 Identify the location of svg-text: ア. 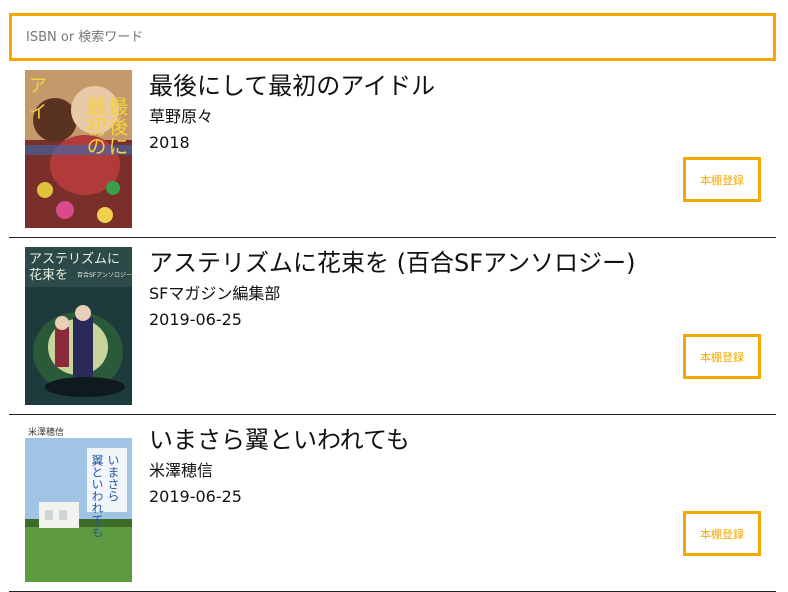
(38, 86).